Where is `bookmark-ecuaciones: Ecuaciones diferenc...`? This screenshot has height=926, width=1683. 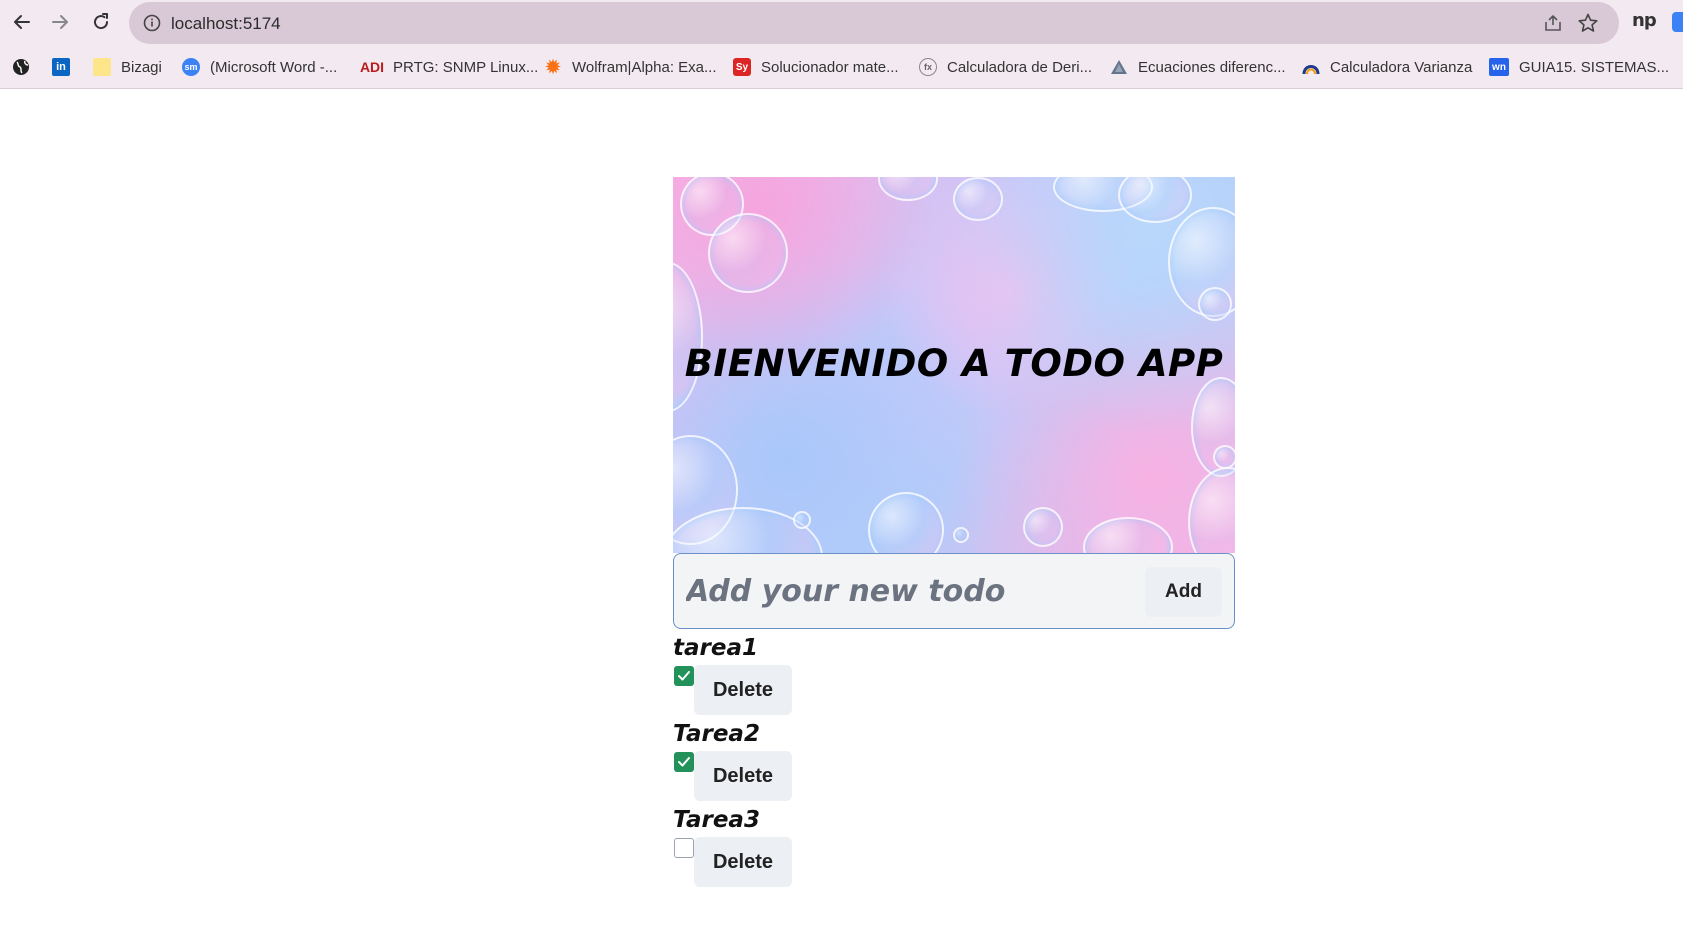 bookmark-ecuaciones: Ecuaciones diferenc... is located at coordinates (1198, 67).